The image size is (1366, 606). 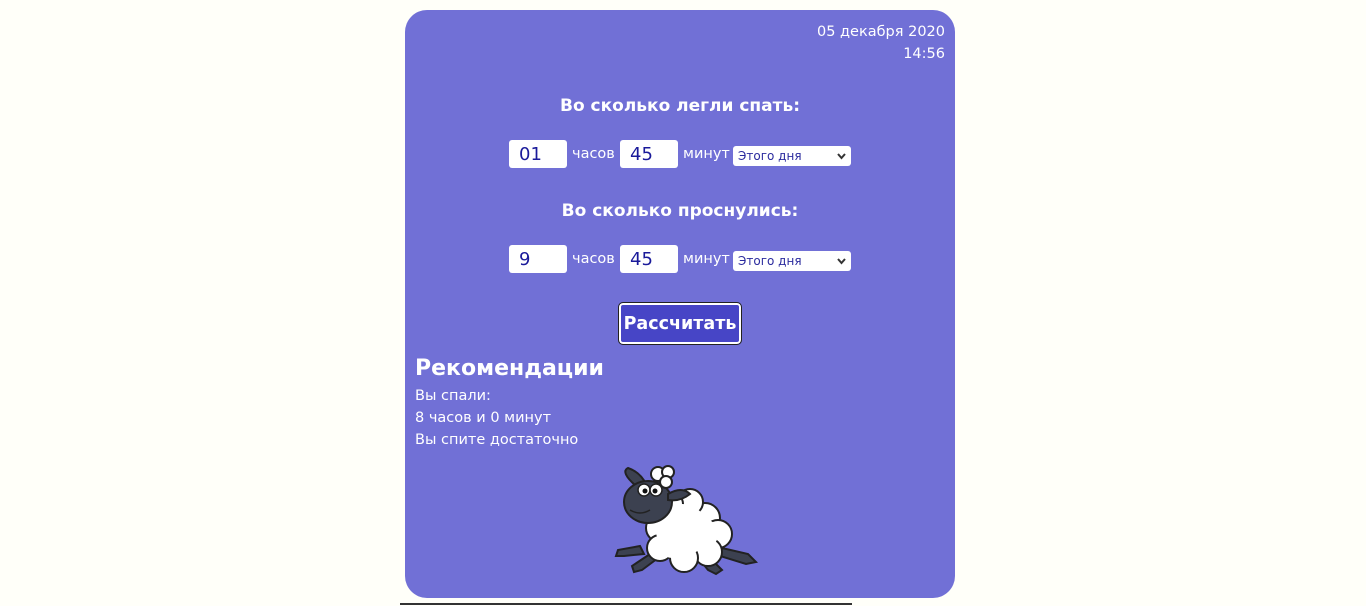 What do you see at coordinates (593, 259) in the screenshot?
I see `wakeup-hours-label: часов` at bounding box center [593, 259].